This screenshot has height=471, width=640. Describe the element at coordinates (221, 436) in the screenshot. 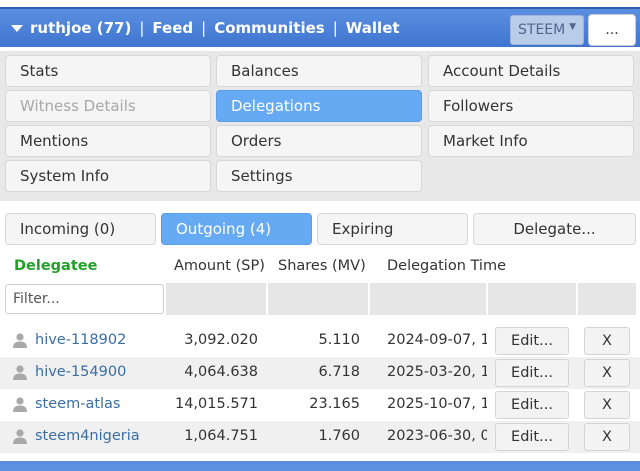

I see `amount-value: 1,064.751` at that location.